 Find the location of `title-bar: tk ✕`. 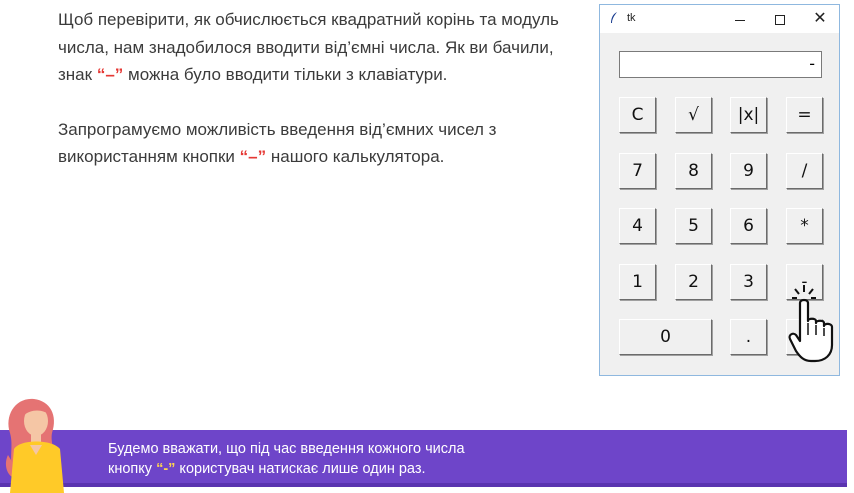

title-bar: tk ✕ is located at coordinates (719, 19).